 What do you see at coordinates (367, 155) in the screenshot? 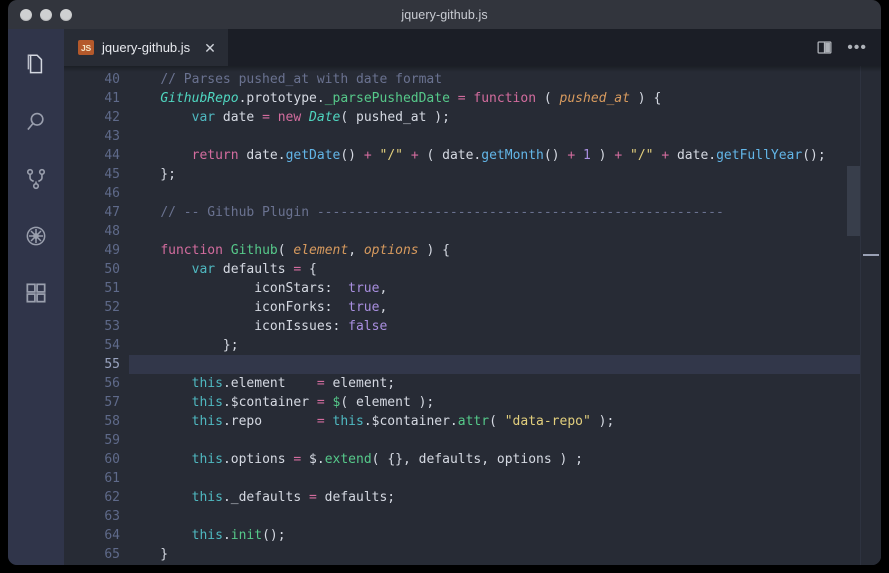
I see `code-token: +` at bounding box center [367, 155].